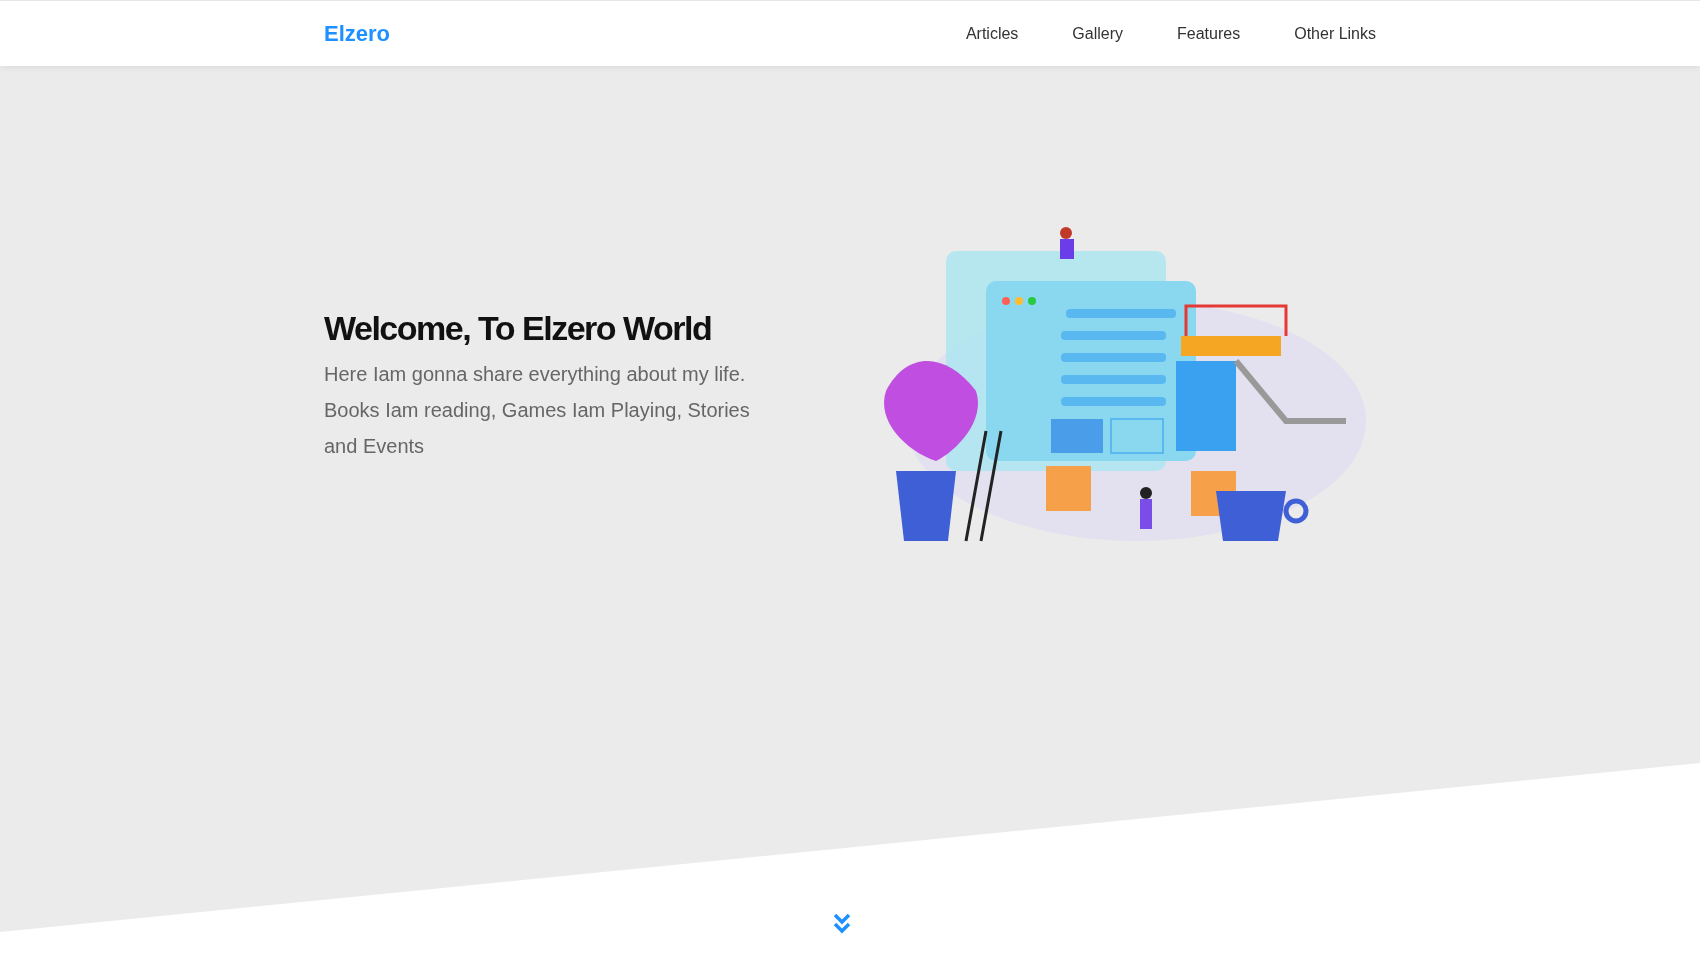 This screenshot has height=970, width=1700. Describe the element at coordinates (1098, 33) in the screenshot. I see `nav-link: Gallery` at that location.